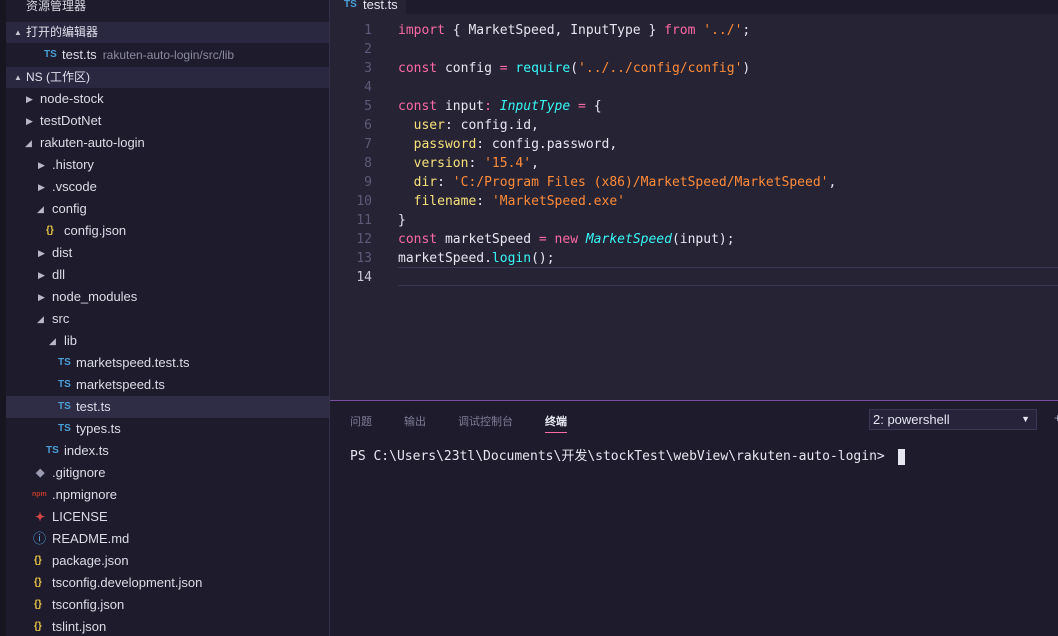  What do you see at coordinates (58, 77) in the screenshot?
I see `workspace-label: NS (工作区)` at bounding box center [58, 77].